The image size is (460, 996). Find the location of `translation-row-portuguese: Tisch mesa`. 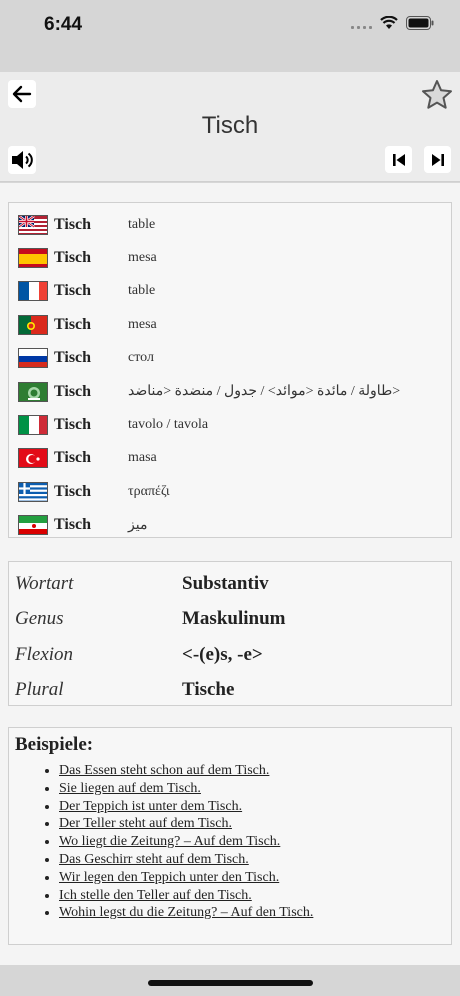

translation-row-portuguese: Tisch mesa is located at coordinates (230, 324).